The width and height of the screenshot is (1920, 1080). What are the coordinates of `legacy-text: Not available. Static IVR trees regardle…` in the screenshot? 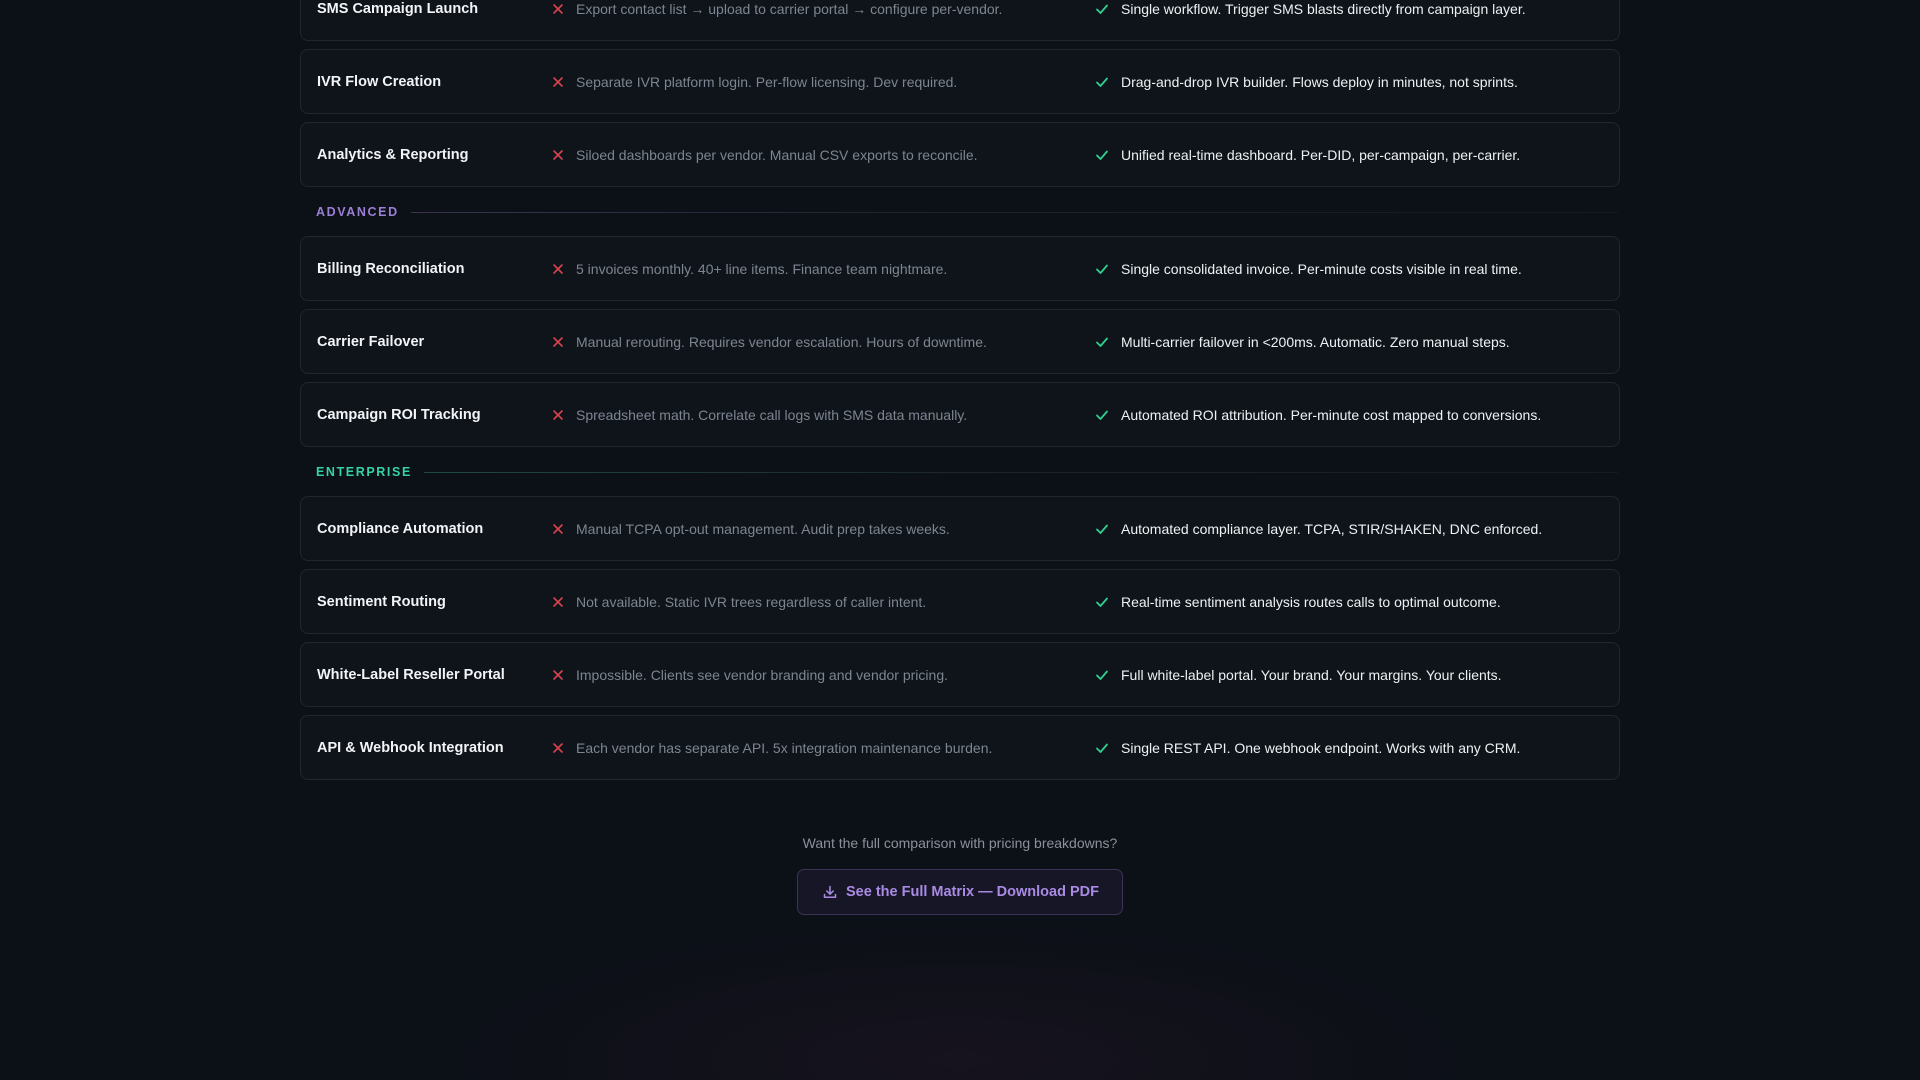 It's located at (751, 601).